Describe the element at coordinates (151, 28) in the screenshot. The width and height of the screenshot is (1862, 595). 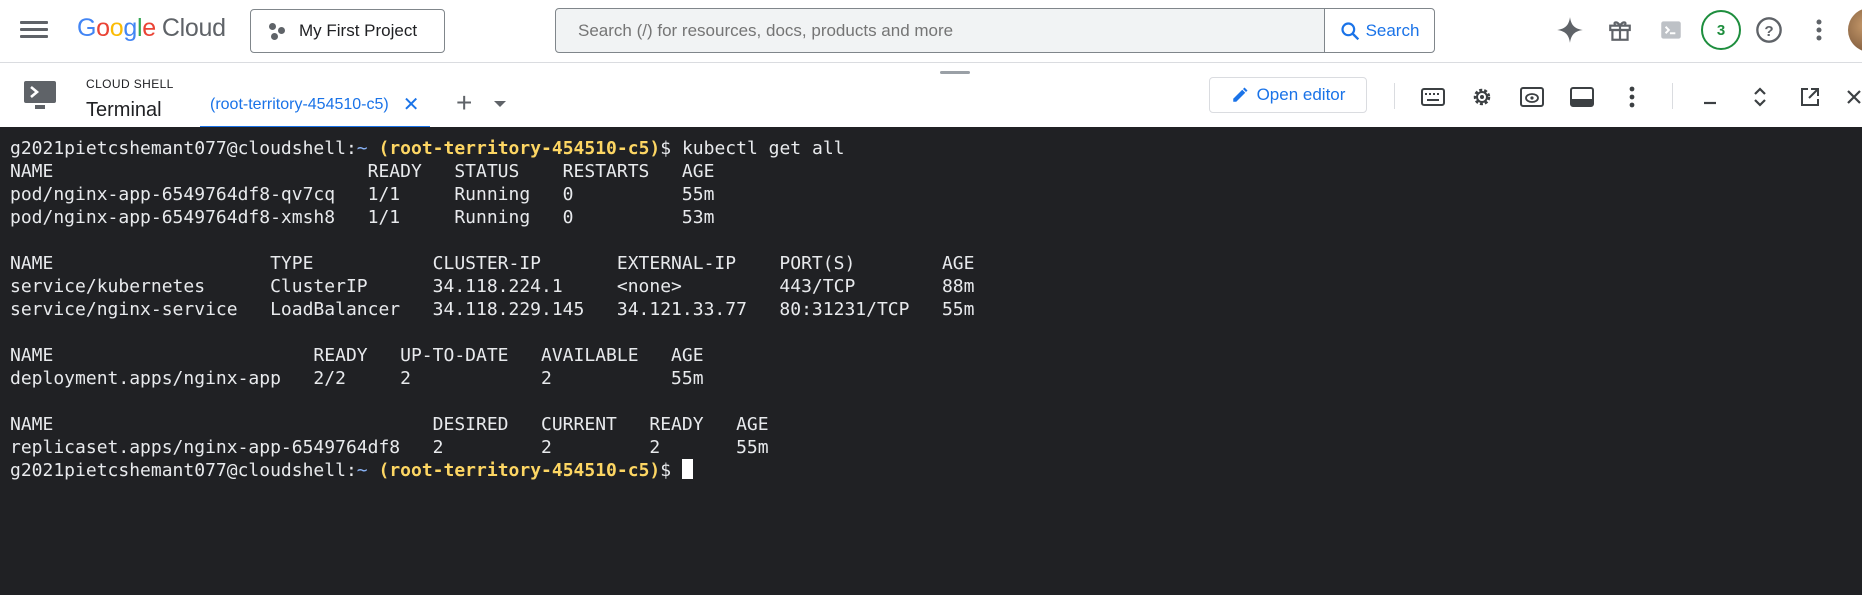
I see `google-cloud-logo: Google Cloud` at that location.